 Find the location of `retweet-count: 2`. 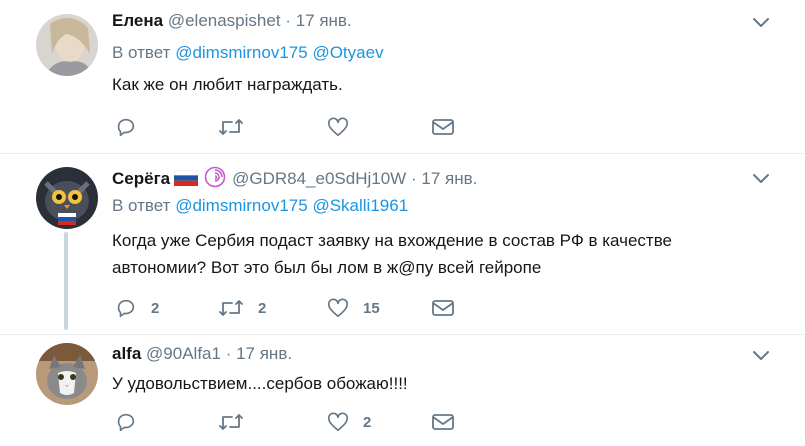

retweet-count: 2 is located at coordinates (262, 308).